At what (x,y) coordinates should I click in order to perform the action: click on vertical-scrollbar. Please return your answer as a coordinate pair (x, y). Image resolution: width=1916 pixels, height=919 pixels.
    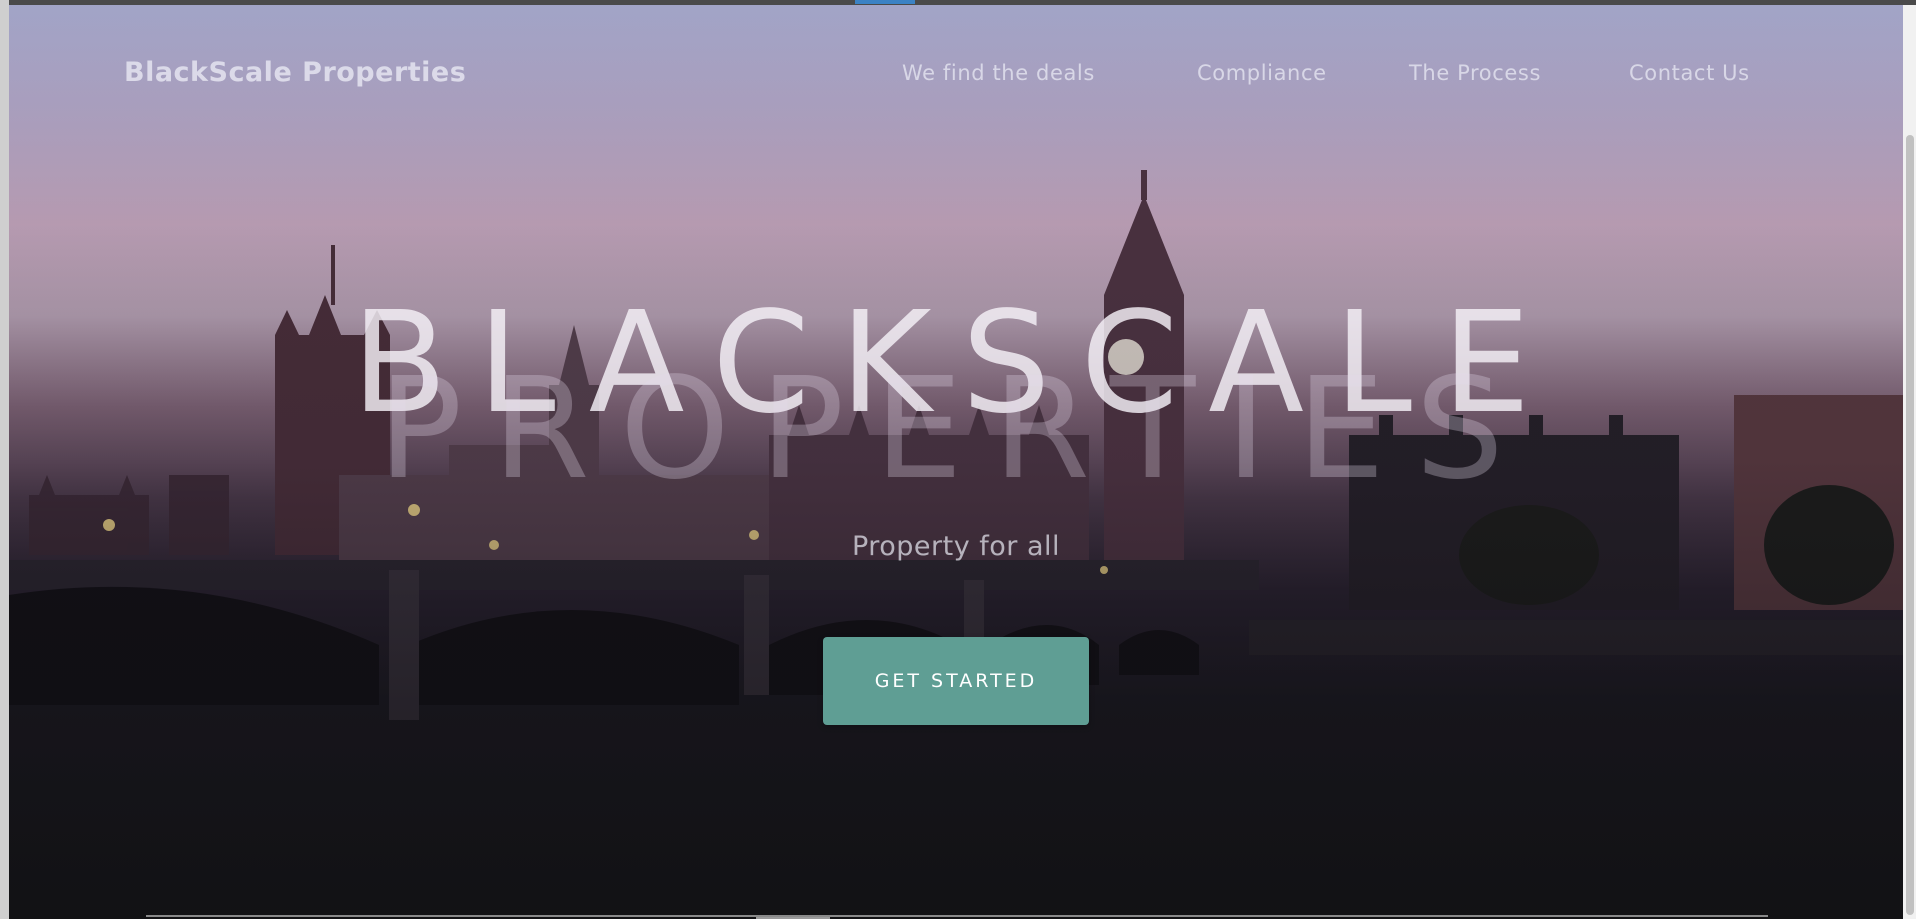
    Looking at the image, I should click on (1909, 462).